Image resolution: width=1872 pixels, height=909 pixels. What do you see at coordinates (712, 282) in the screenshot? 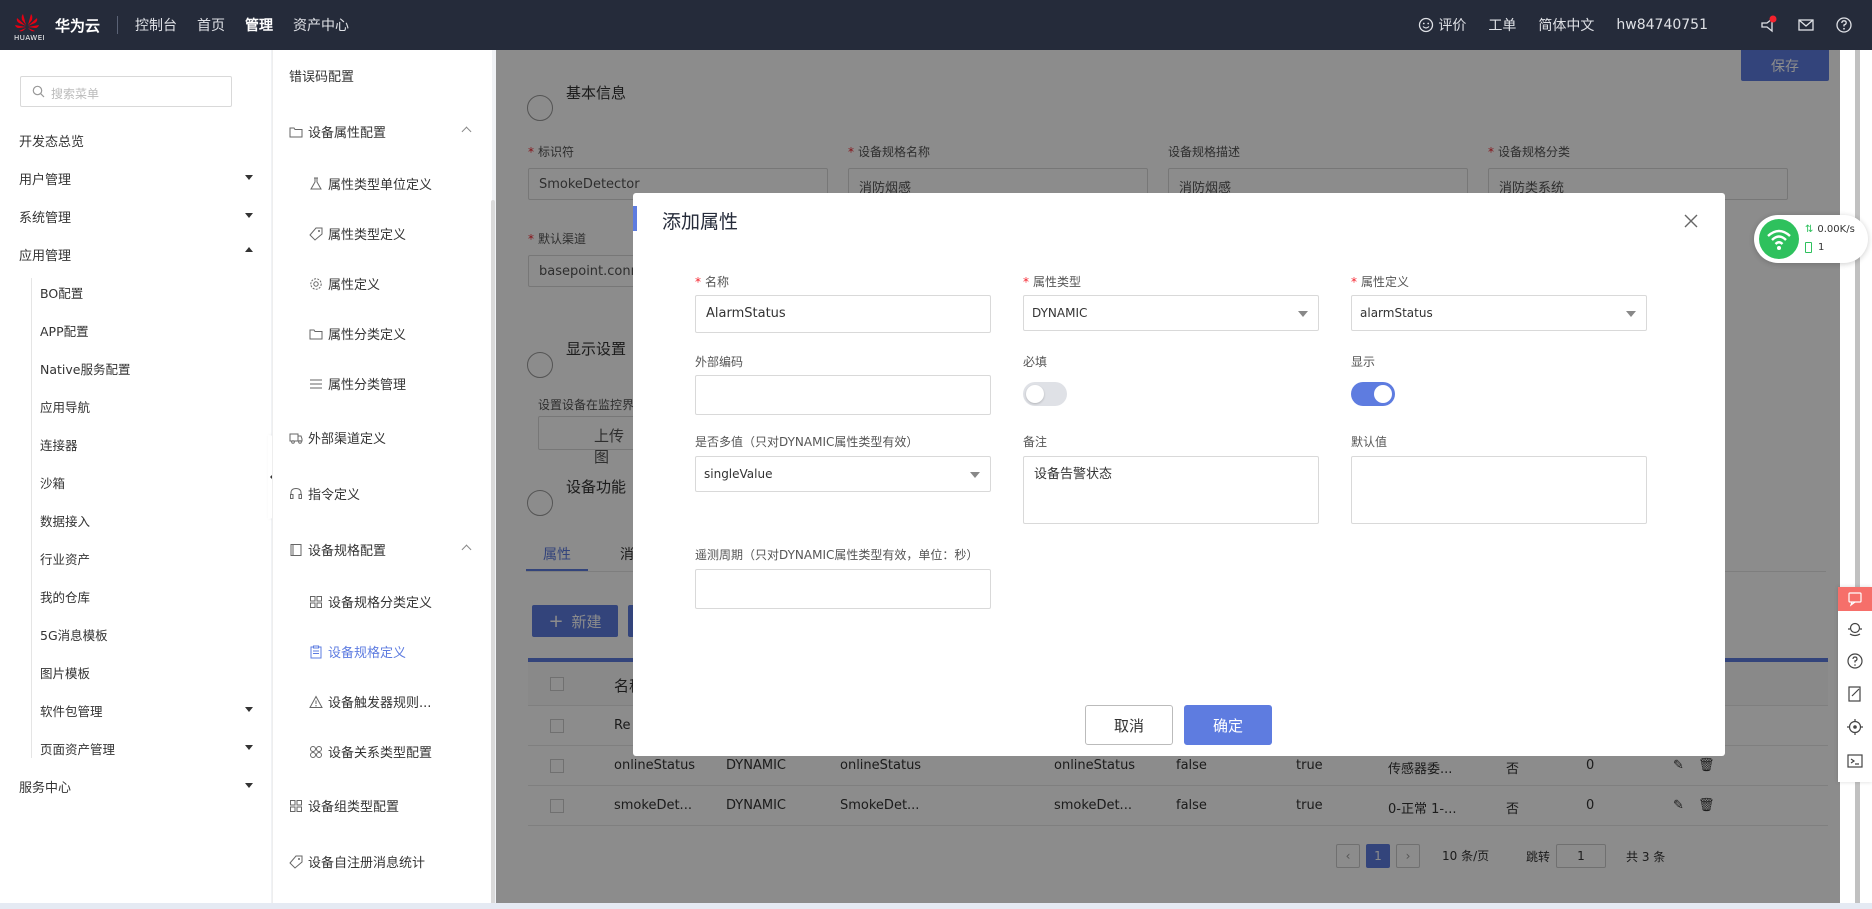
I see `name-label: * 名称` at bounding box center [712, 282].